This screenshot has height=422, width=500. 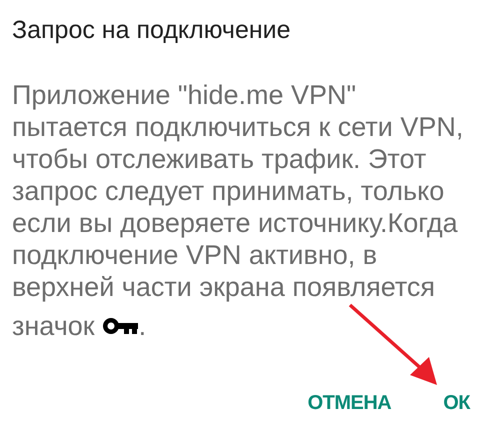 What do you see at coordinates (53, 326) in the screenshot?
I see `dialog-message-end: значок` at bounding box center [53, 326].